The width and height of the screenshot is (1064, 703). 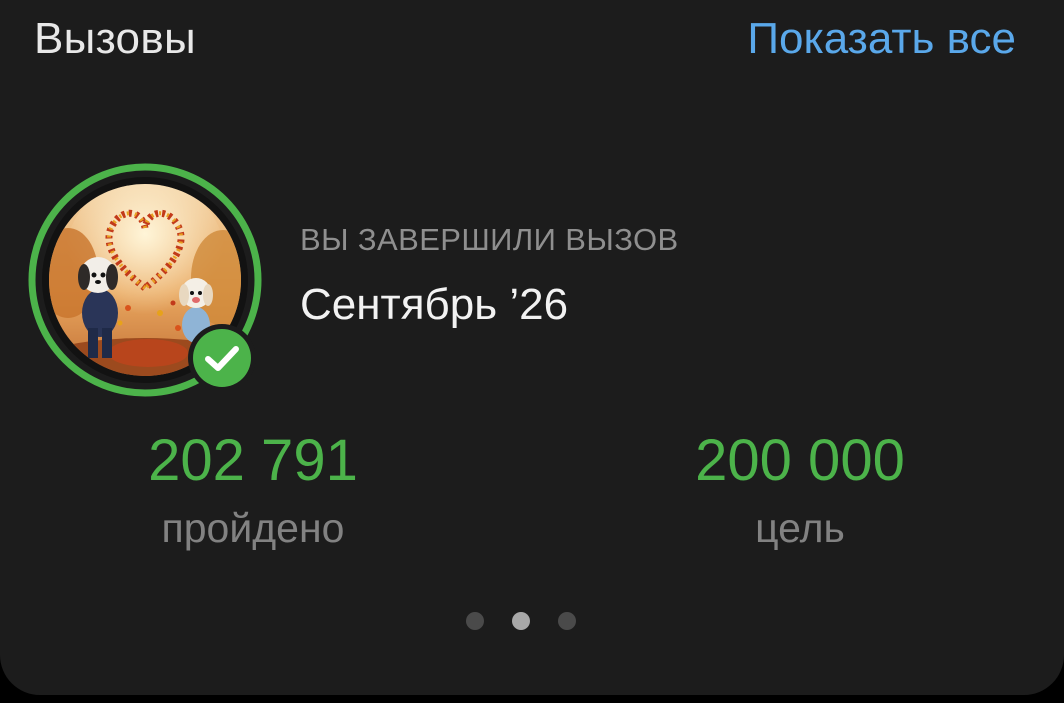 I want to click on completed-steps-stat: 202 791 пройдено, so click(x=253, y=490).